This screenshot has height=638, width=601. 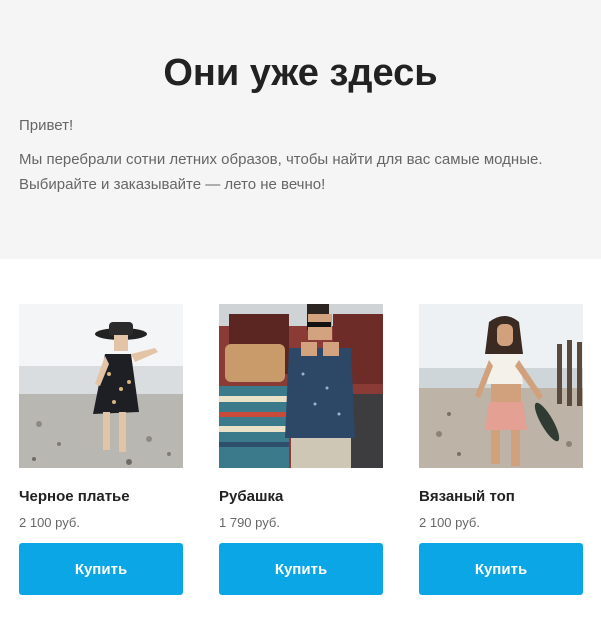 What do you see at coordinates (46, 125) in the screenshot?
I see `greeting-text: Привет!` at bounding box center [46, 125].